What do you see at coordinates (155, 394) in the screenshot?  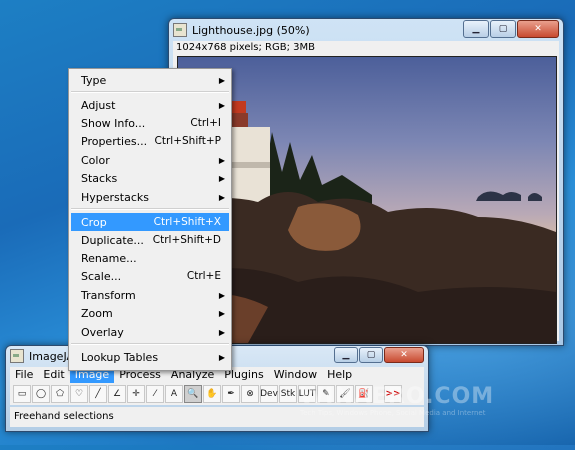 I see `wand-tool-icon: ⁄` at bounding box center [155, 394].